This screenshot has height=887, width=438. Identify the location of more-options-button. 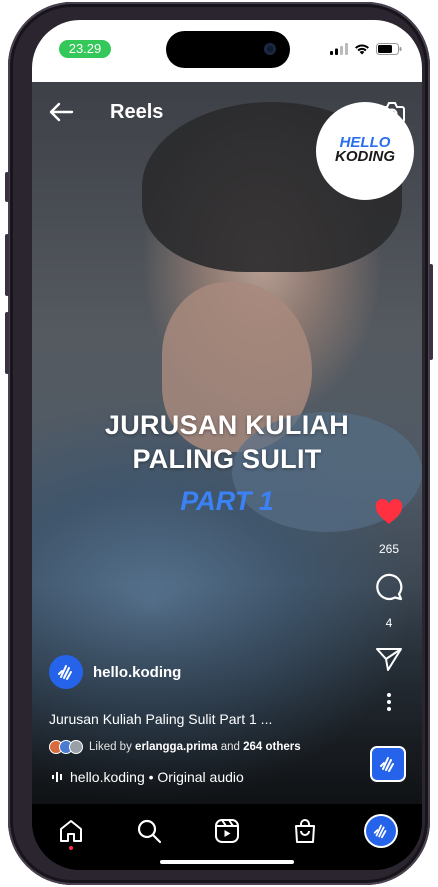
(389, 703).